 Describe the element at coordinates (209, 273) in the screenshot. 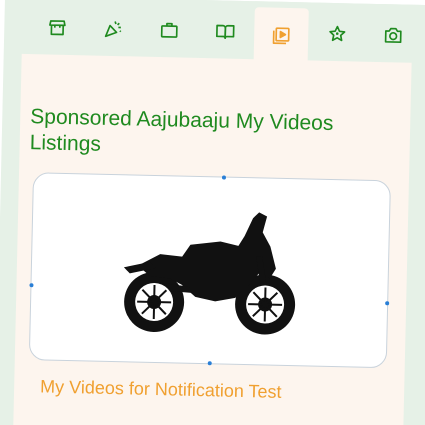

I see `motorcycle-image` at that location.